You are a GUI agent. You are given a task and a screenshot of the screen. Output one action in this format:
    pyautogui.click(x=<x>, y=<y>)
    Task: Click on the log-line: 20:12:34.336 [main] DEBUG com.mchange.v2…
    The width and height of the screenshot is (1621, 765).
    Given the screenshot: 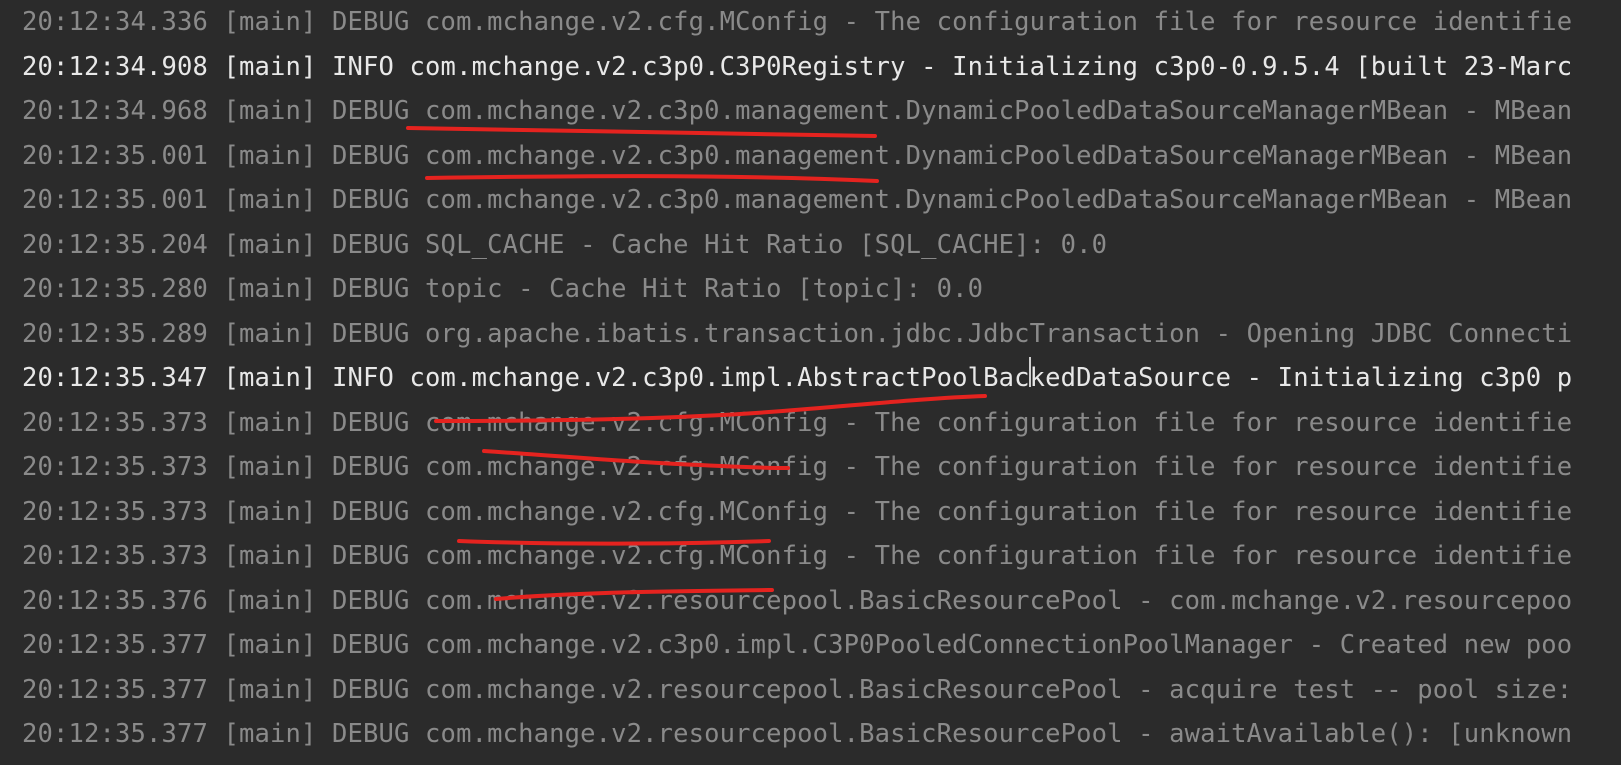 What is the action you would take?
    pyautogui.click(x=797, y=22)
    